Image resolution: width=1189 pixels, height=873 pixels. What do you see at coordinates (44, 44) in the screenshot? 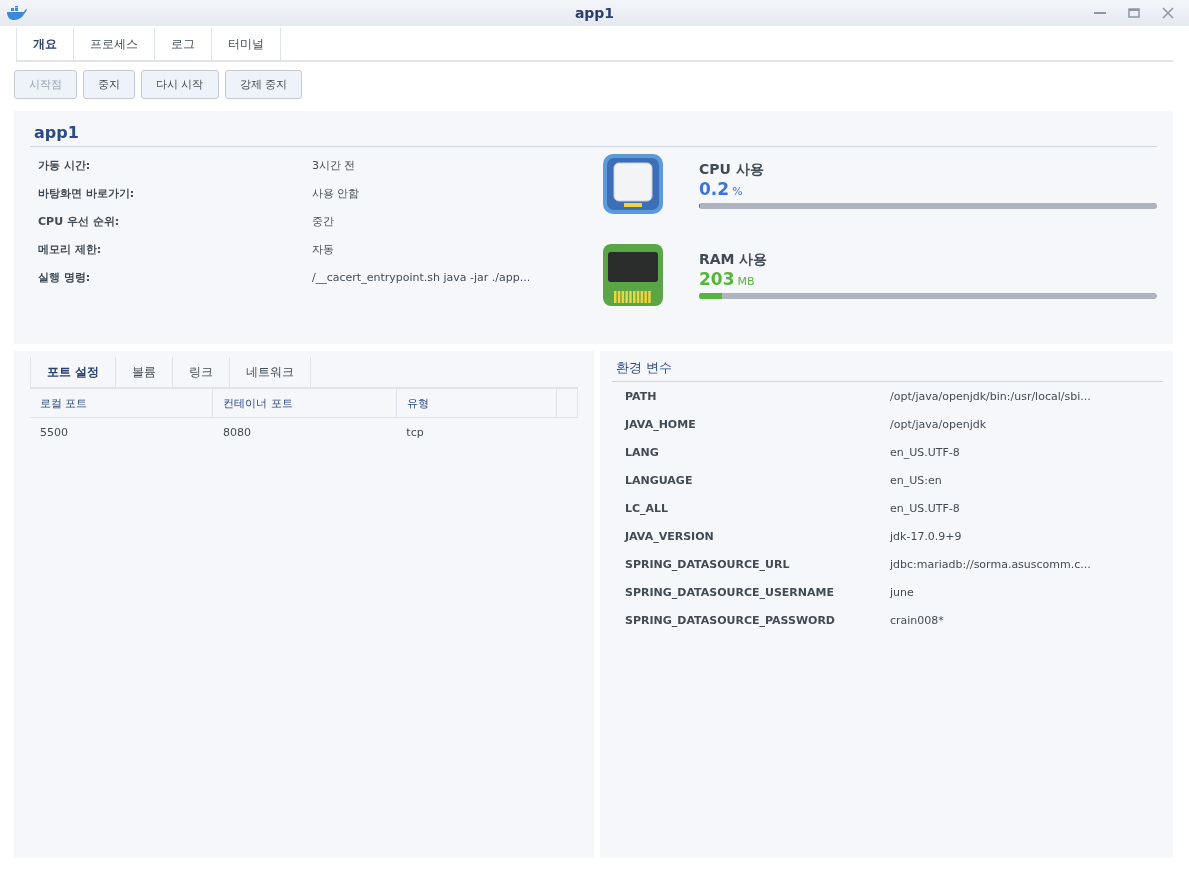
I see `tab: 개요` at bounding box center [44, 44].